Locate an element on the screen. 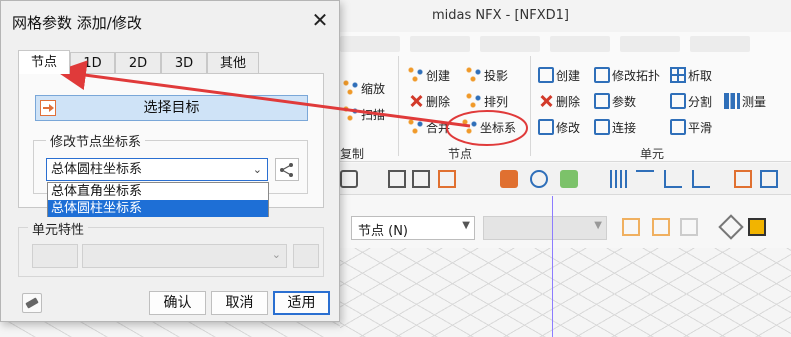 The image size is (791, 337). axis-line is located at coordinates (552, 266).